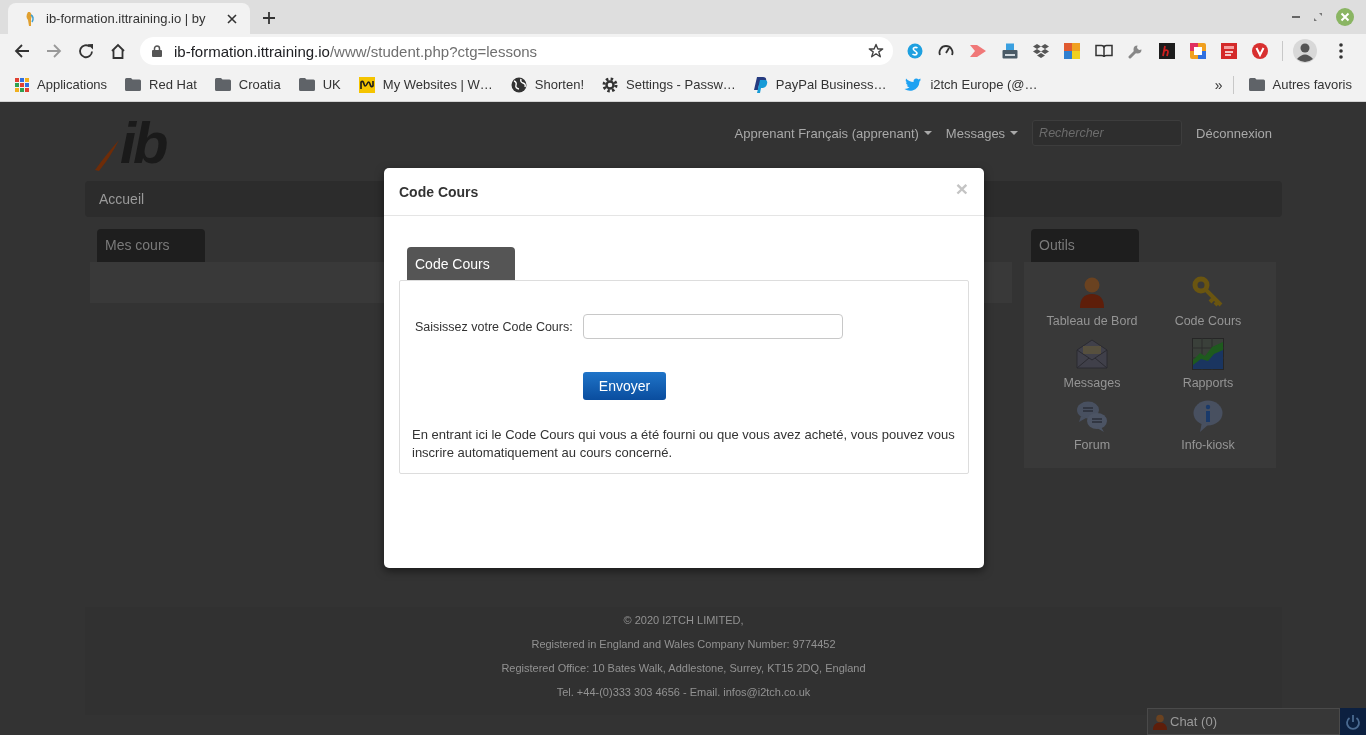  What do you see at coordinates (1229, 51) in the screenshot?
I see `document-icon` at bounding box center [1229, 51].